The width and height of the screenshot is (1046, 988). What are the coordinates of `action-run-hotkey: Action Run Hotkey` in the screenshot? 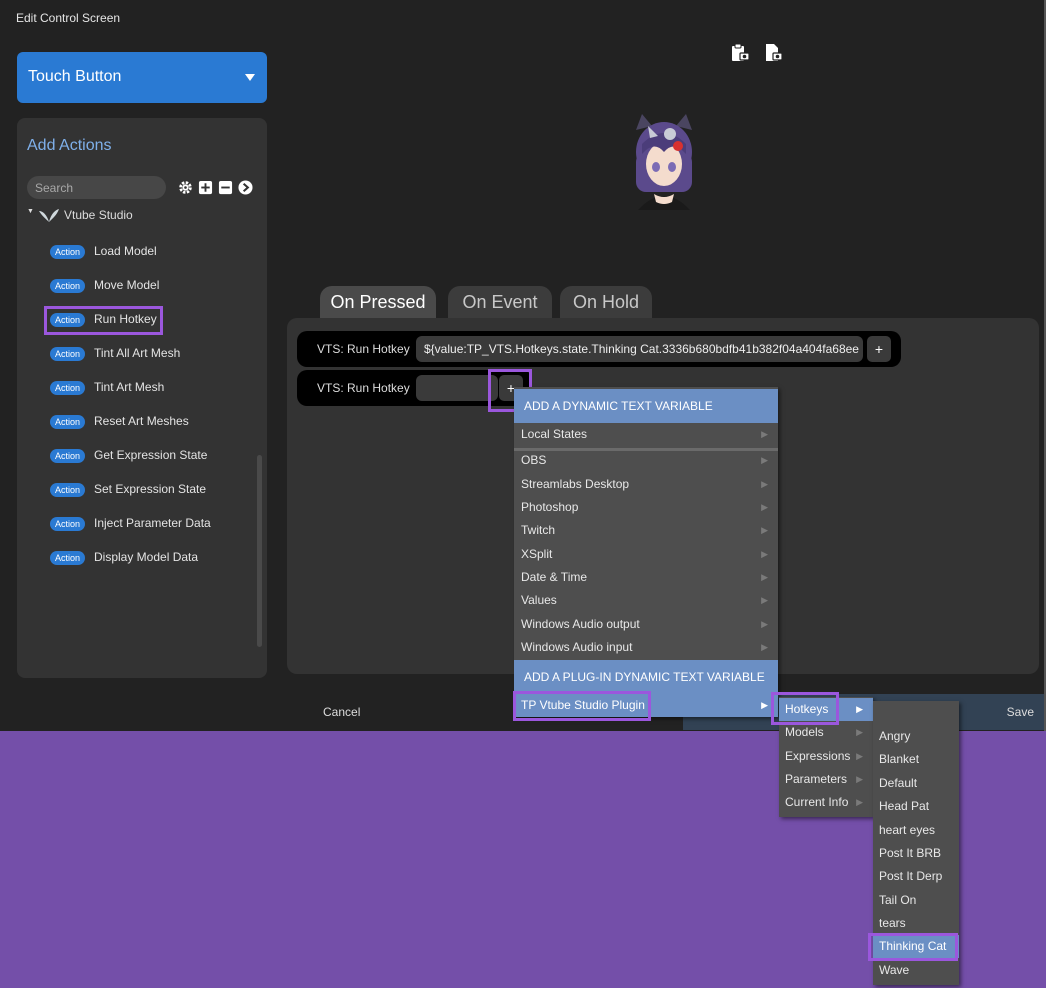 It's located at (150, 327).